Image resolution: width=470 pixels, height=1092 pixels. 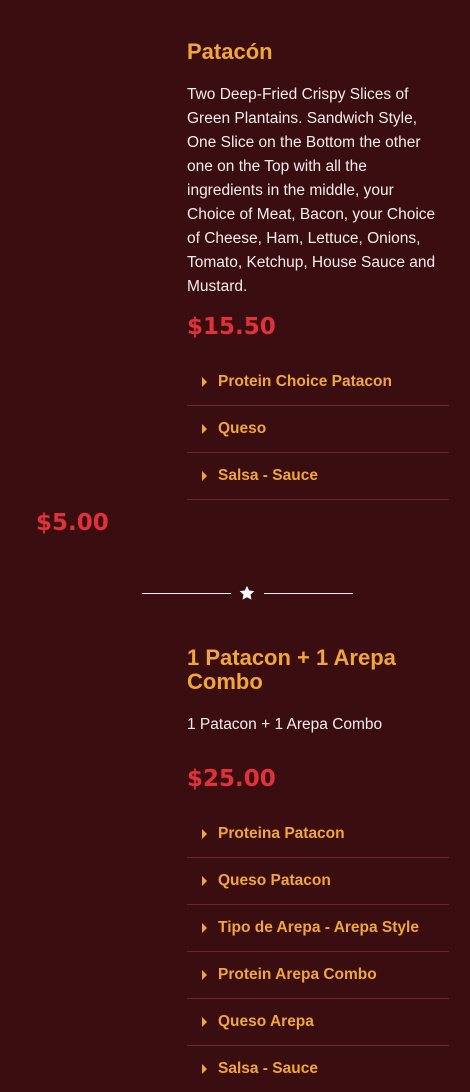 I want to click on item-price: $25.00, so click(x=231, y=779).